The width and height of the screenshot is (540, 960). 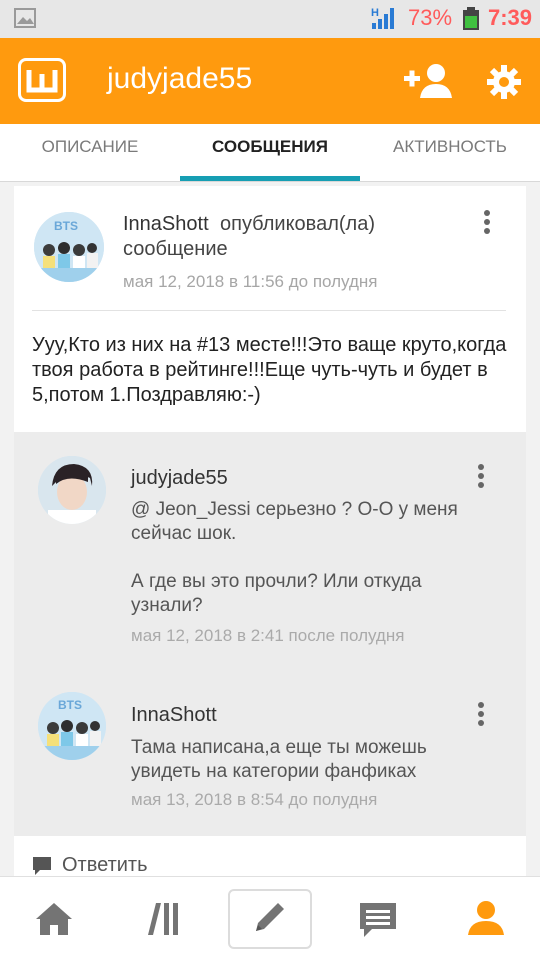 I want to click on battery-icon, so click(x=471, y=18).